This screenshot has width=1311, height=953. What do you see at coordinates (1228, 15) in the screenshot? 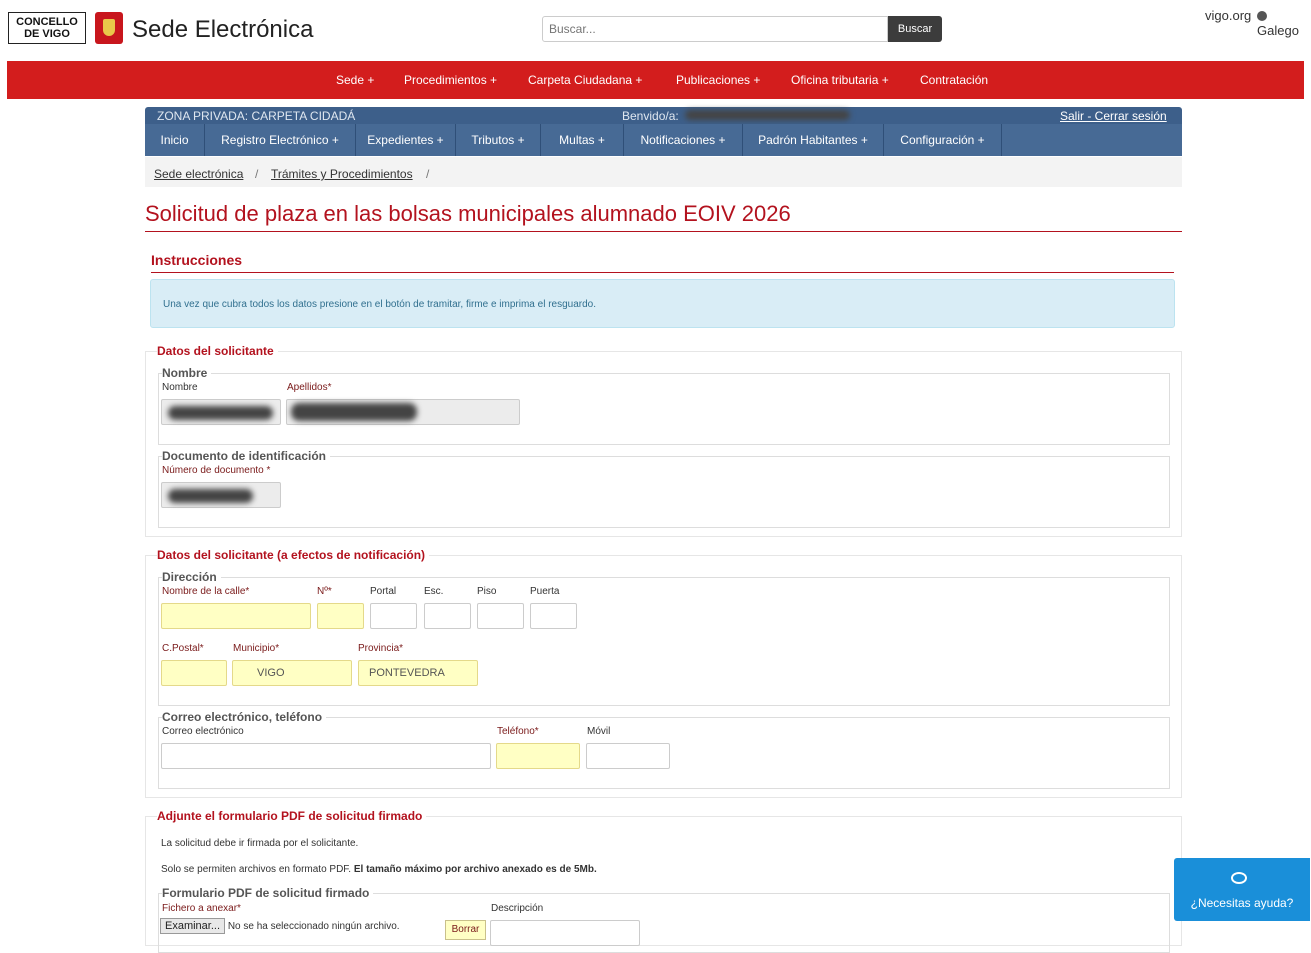
I see `vigo-org-link: vigo.org` at bounding box center [1228, 15].